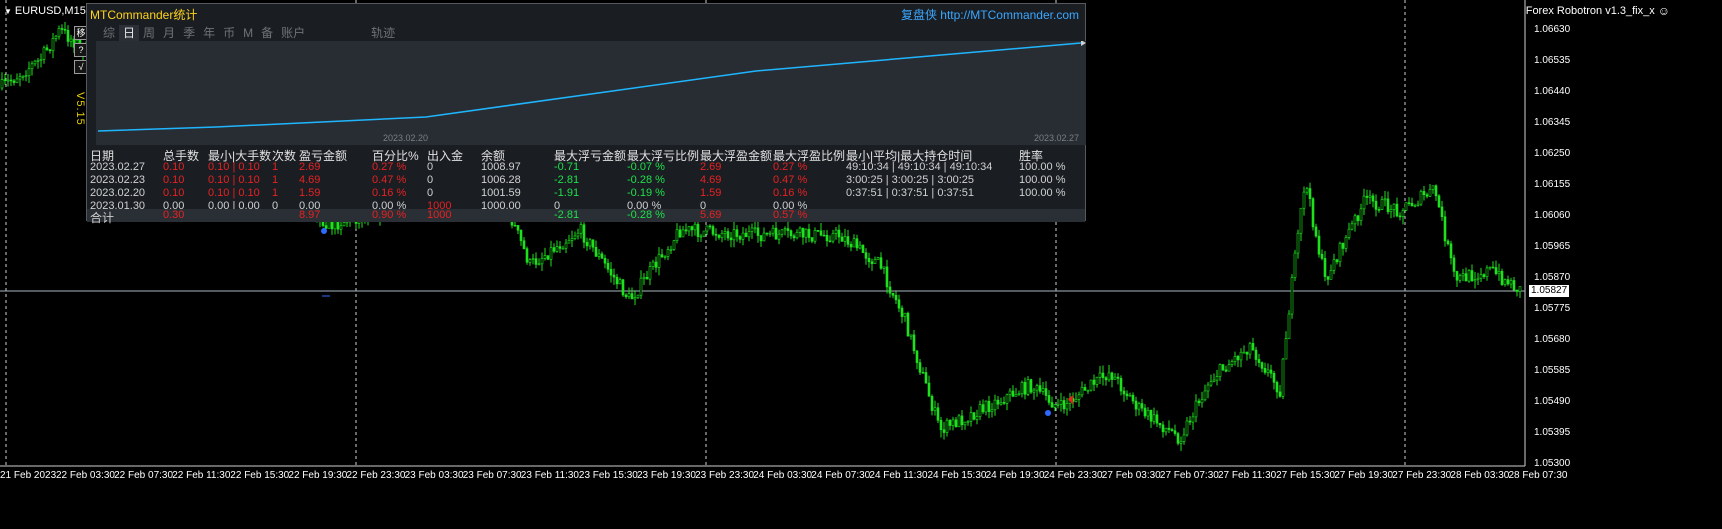 Image resolution: width=1722 pixels, height=529 pixels. I want to click on price-label: 1.05585, so click(1552, 370).